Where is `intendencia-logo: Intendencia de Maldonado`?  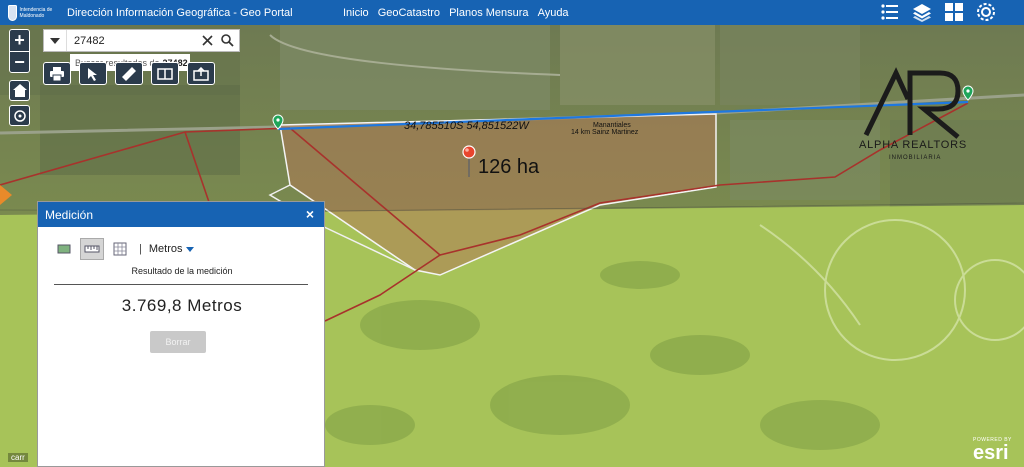
intendencia-logo: Intendencia de Maldonado is located at coordinates (33, 13).